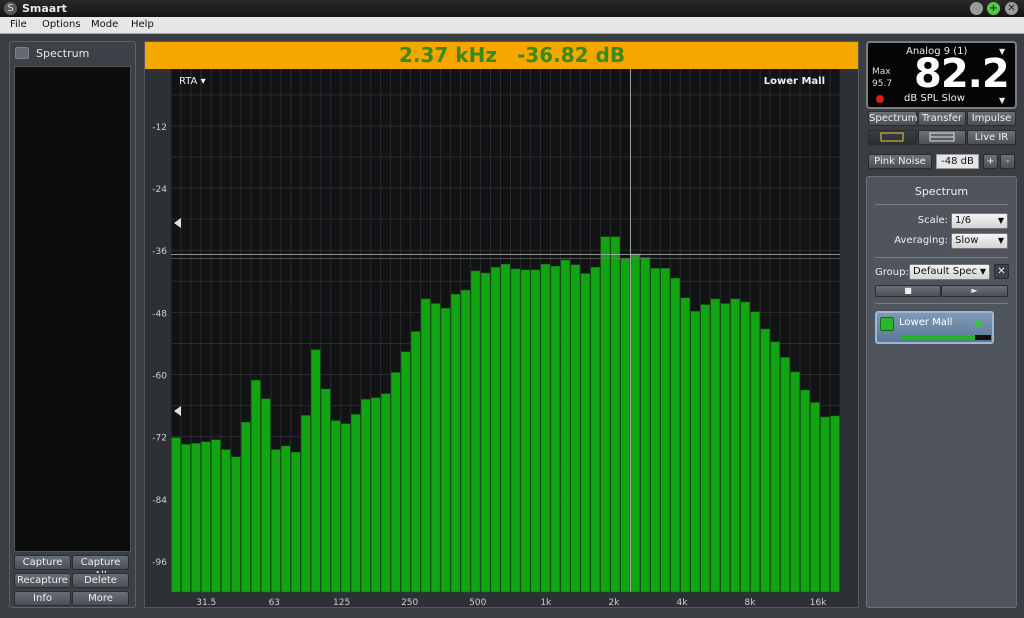 Image resolution: width=1024 pixels, height=618 pixels. What do you see at coordinates (991, 118) in the screenshot?
I see `tab-impulse: Impulse` at bounding box center [991, 118].